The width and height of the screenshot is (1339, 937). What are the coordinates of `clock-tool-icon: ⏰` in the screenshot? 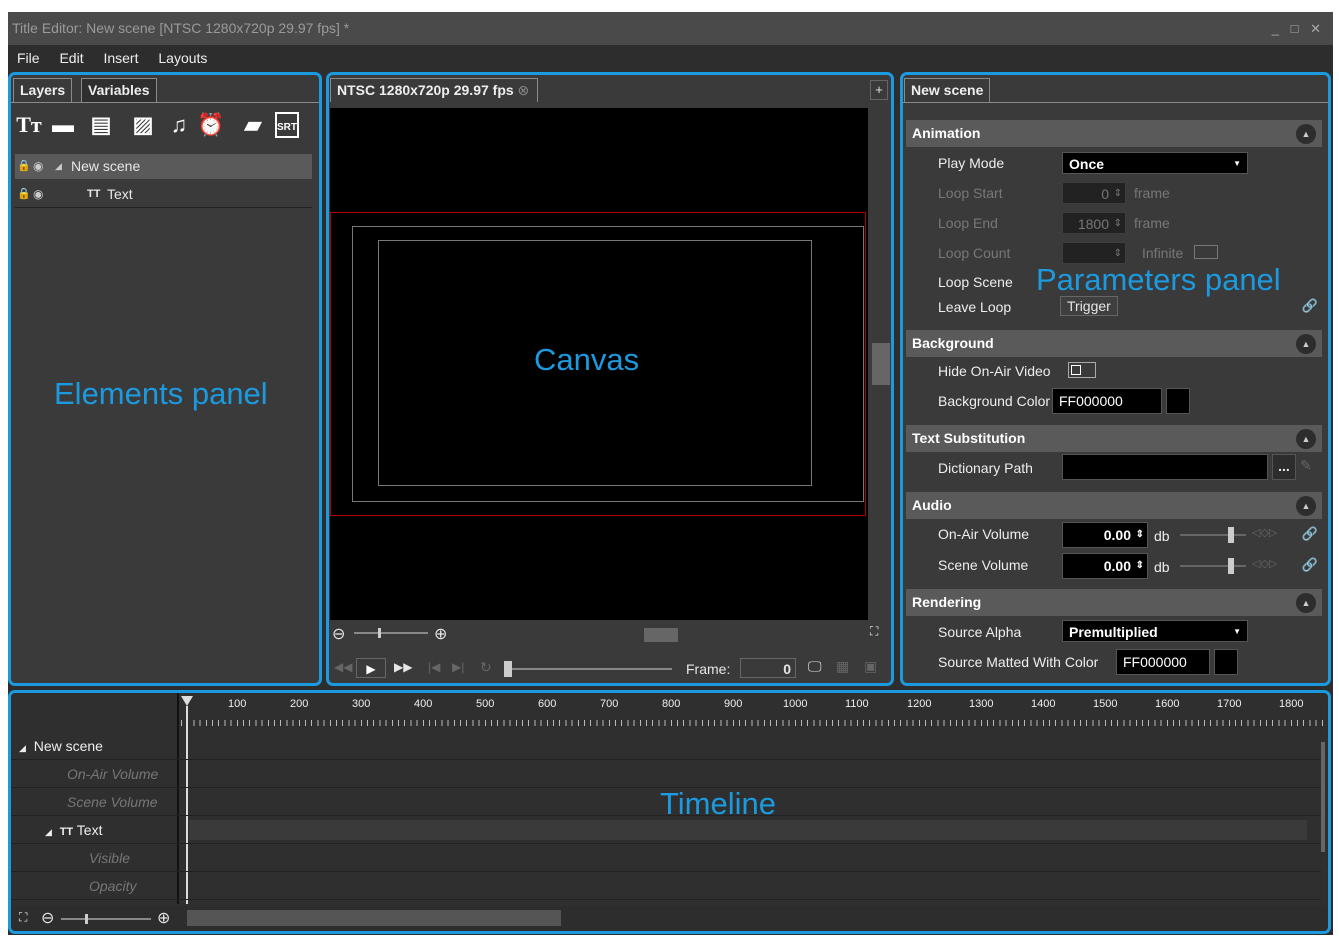 It's located at (211, 125).